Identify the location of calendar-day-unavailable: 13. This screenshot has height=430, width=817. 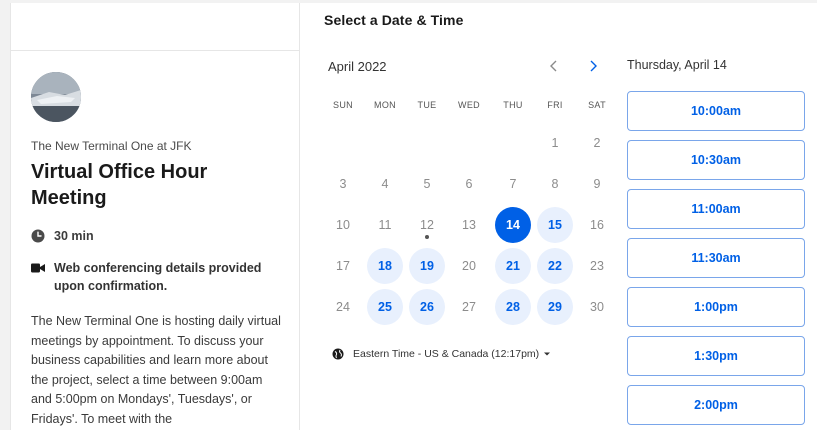
(469, 225).